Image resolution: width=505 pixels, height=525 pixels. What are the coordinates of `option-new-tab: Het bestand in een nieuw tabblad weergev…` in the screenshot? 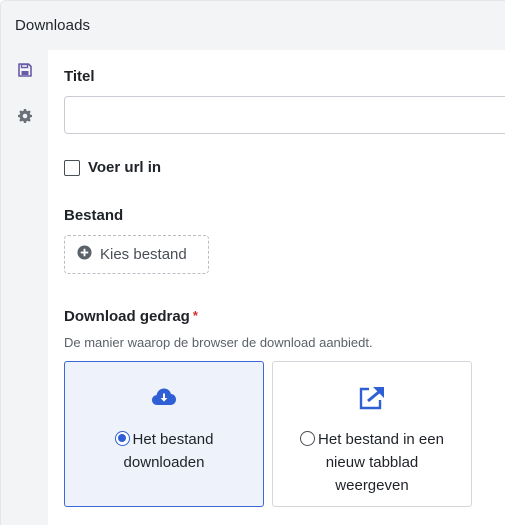 It's located at (372, 434).